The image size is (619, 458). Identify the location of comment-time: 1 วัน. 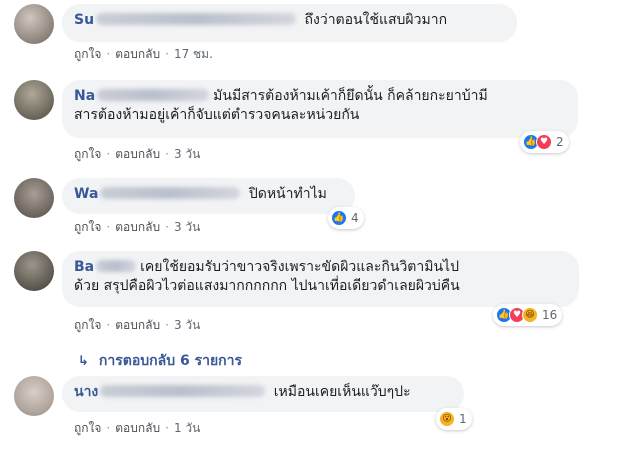
(187, 428).